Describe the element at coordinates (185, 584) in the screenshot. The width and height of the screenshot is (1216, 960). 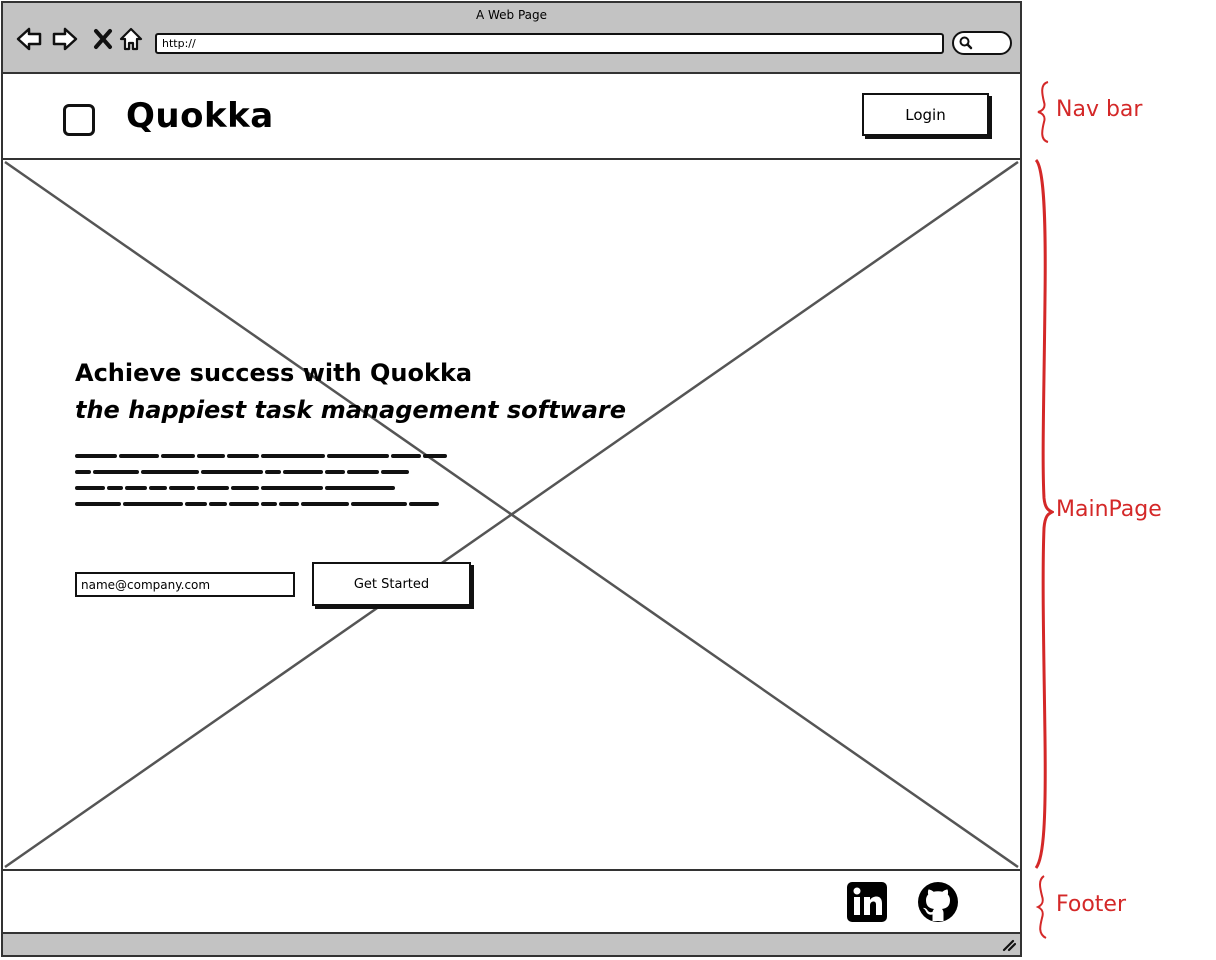
I see `email-input` at that location.